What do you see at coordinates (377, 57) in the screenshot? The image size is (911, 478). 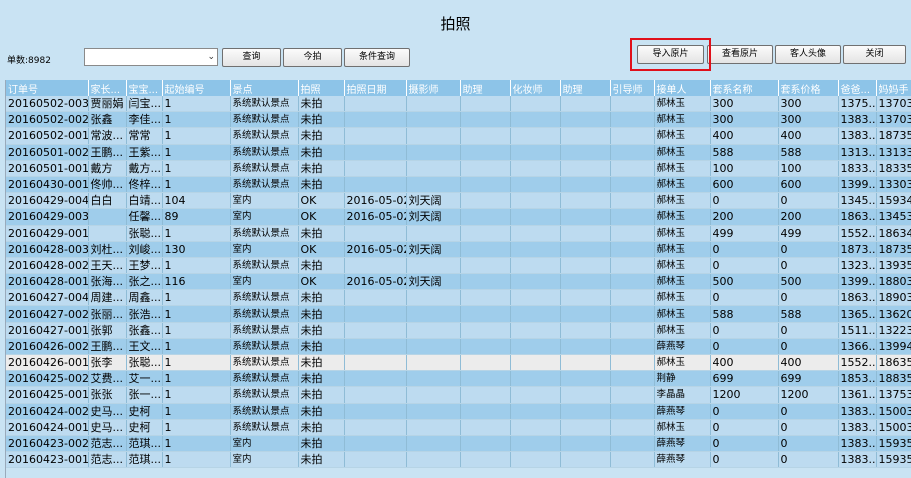 I see `condition-query-button: 条件查询` at bounding box center [377, 57].